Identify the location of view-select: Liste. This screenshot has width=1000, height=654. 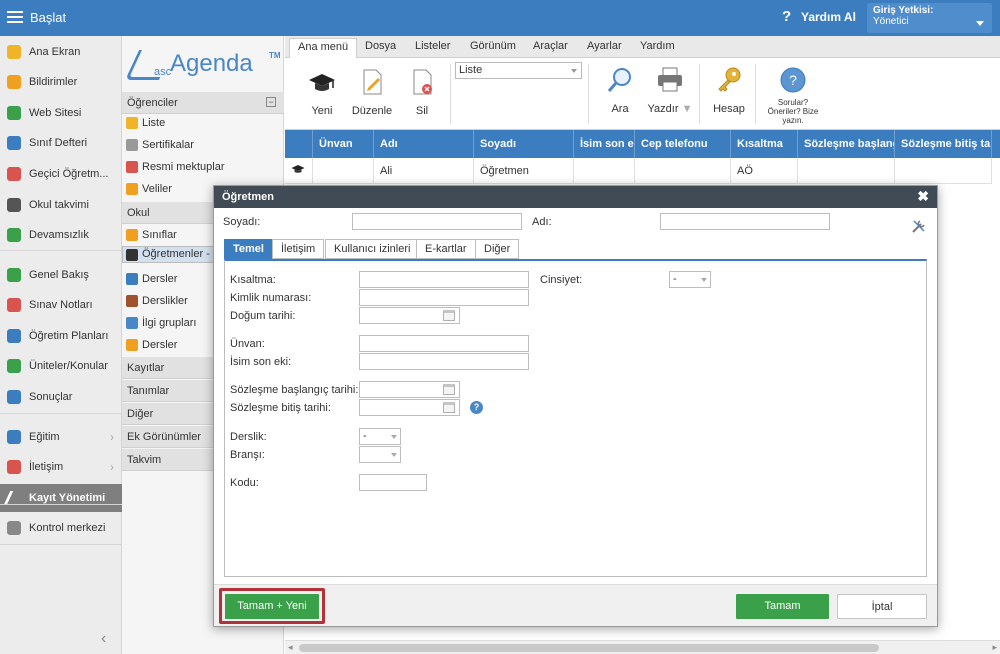
(518, 70).